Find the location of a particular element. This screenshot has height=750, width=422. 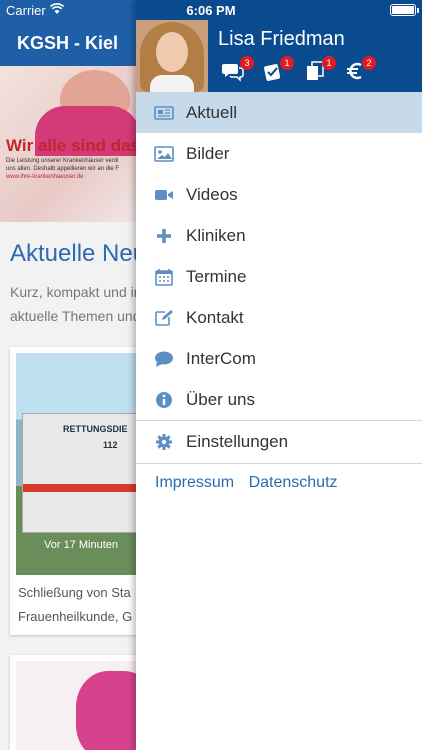

menu-item-aktuell: Aktuell is located at coordinates (279, 112).